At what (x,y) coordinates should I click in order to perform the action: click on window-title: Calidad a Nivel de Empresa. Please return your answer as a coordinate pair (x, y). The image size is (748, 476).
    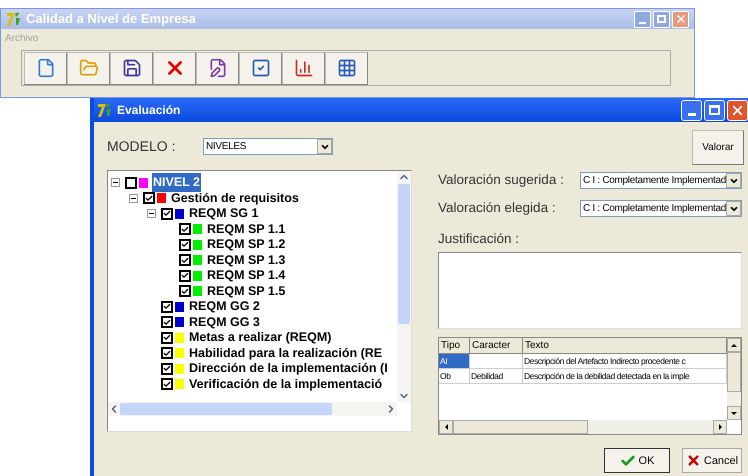
    Looking at the image, I should click on (111, 19).